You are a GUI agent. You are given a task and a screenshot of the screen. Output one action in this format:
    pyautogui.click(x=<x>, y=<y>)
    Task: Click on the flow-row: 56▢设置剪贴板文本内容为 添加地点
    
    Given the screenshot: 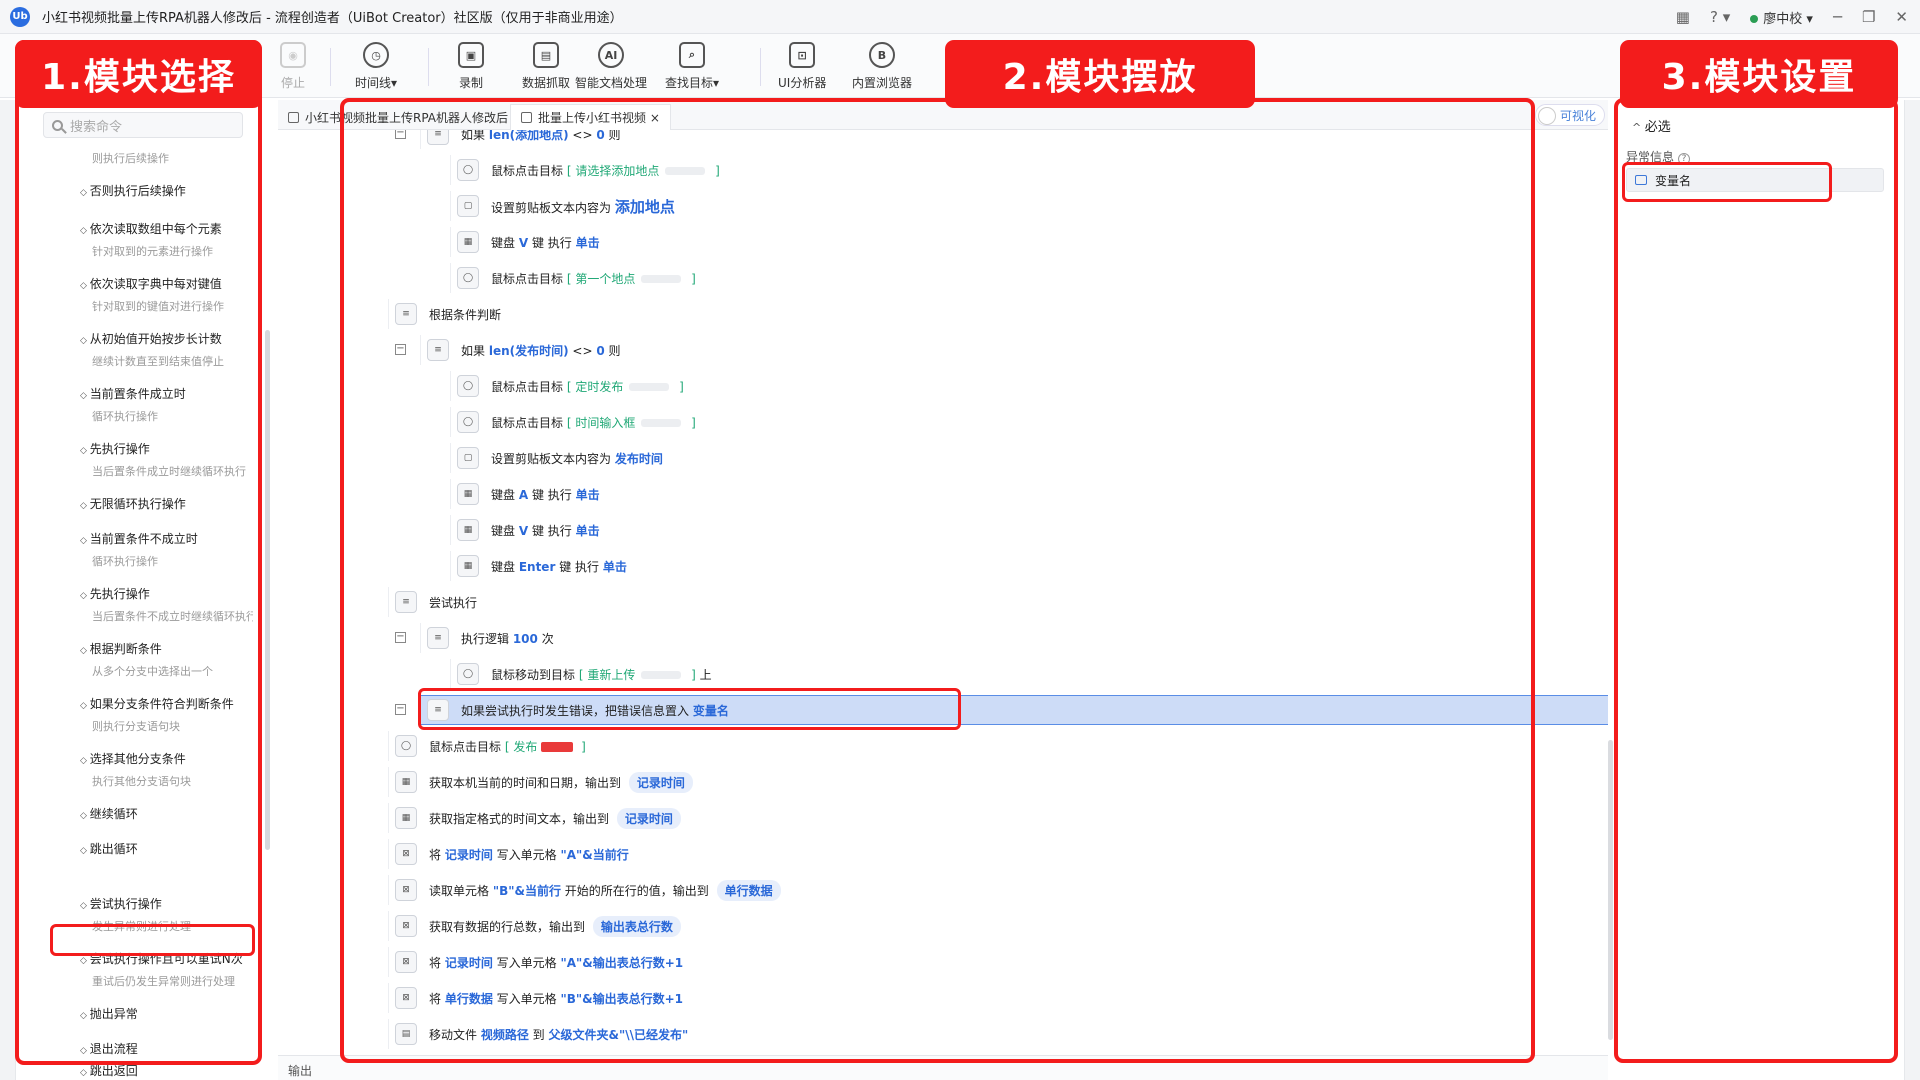 What is the action you would take?
    pyautogui.click(x=973, y=206)
    